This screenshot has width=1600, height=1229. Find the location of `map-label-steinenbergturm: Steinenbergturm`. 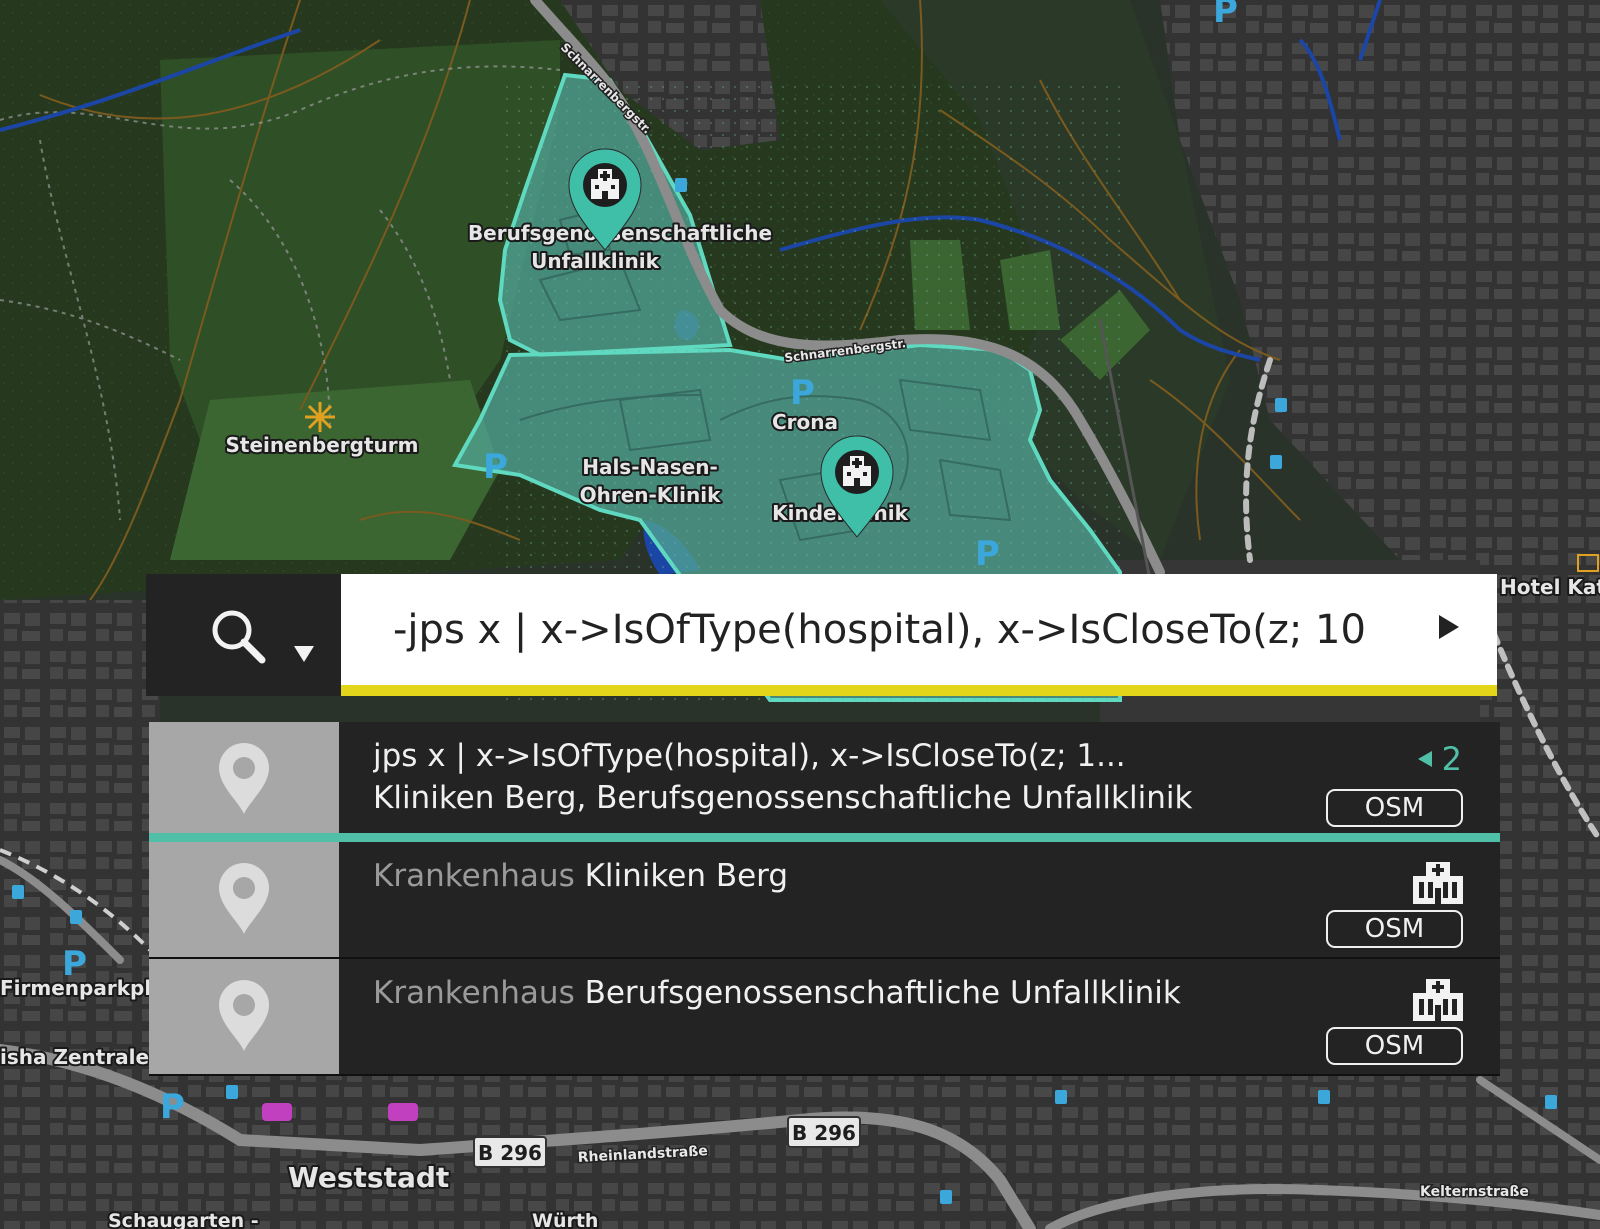

map-label-steinenbergturm: Steinenbergturm is located at coordinates (322, 445).